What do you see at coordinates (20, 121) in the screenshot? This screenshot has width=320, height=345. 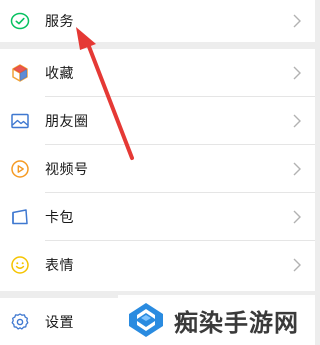 I see `moments-picture-icon` at bounding box center [20, 121].